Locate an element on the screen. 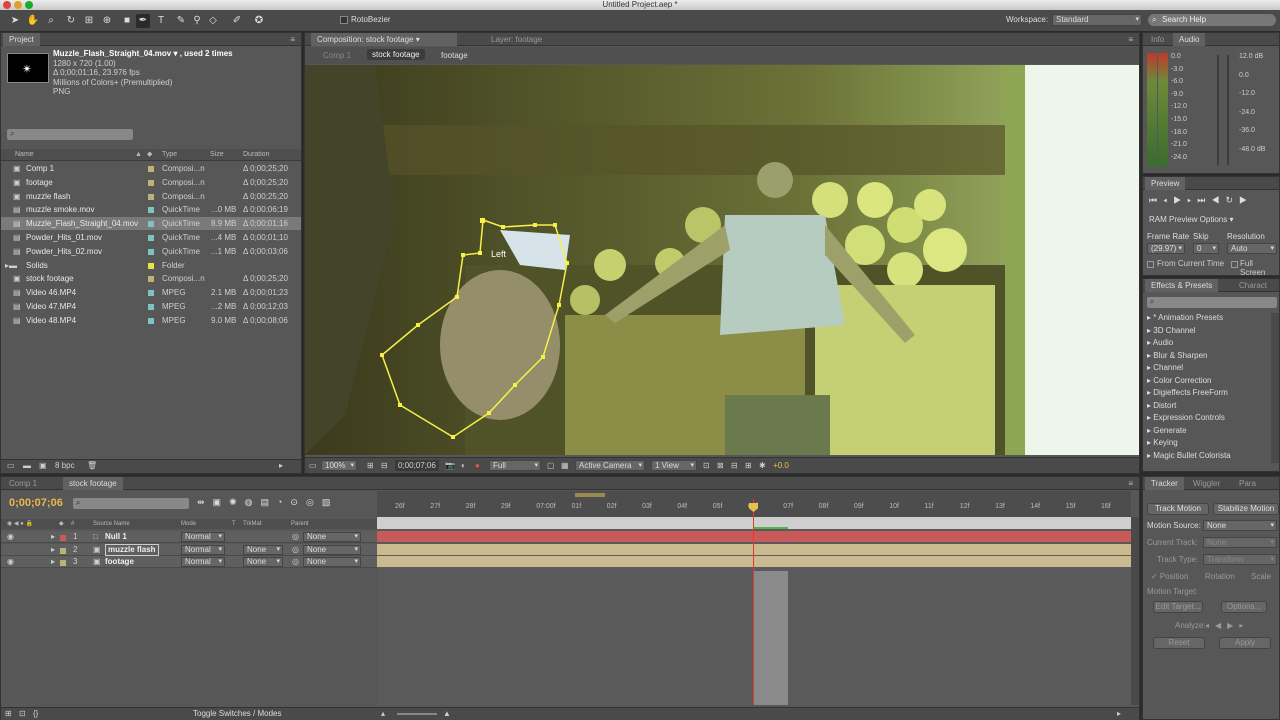  time-navigator-bar is located at coordinates (590, 495).